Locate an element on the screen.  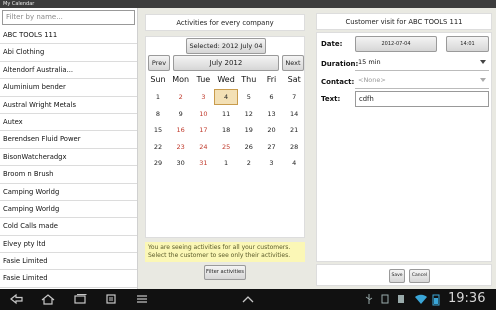
system-nav-bar: 19:36 is located at coordinates (248, 299).